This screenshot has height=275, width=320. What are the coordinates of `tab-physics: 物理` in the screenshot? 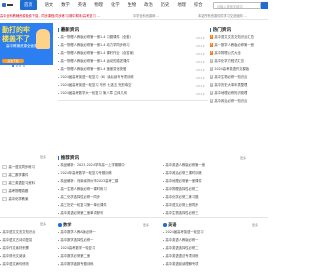 It's located at (98, 5).